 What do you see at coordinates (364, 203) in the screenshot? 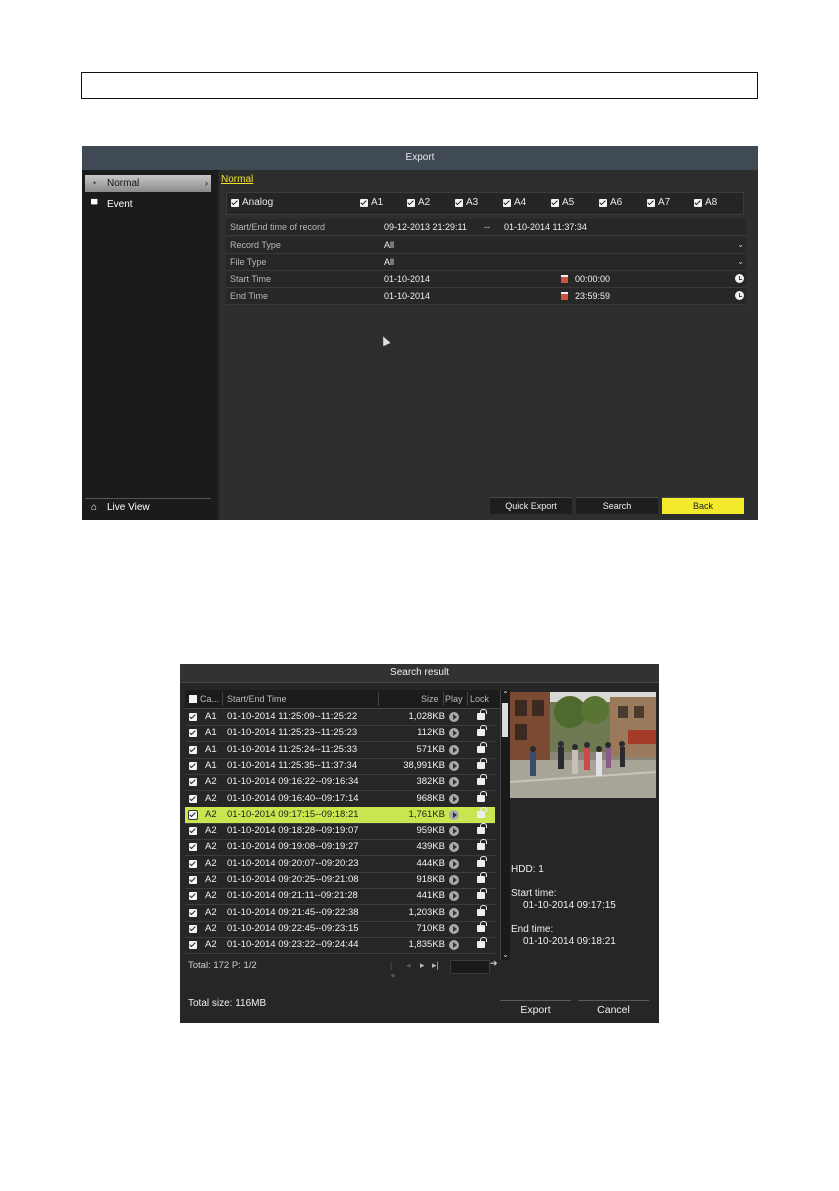
I see `channel-a1-checkbox` at bounding box center [364, 203].